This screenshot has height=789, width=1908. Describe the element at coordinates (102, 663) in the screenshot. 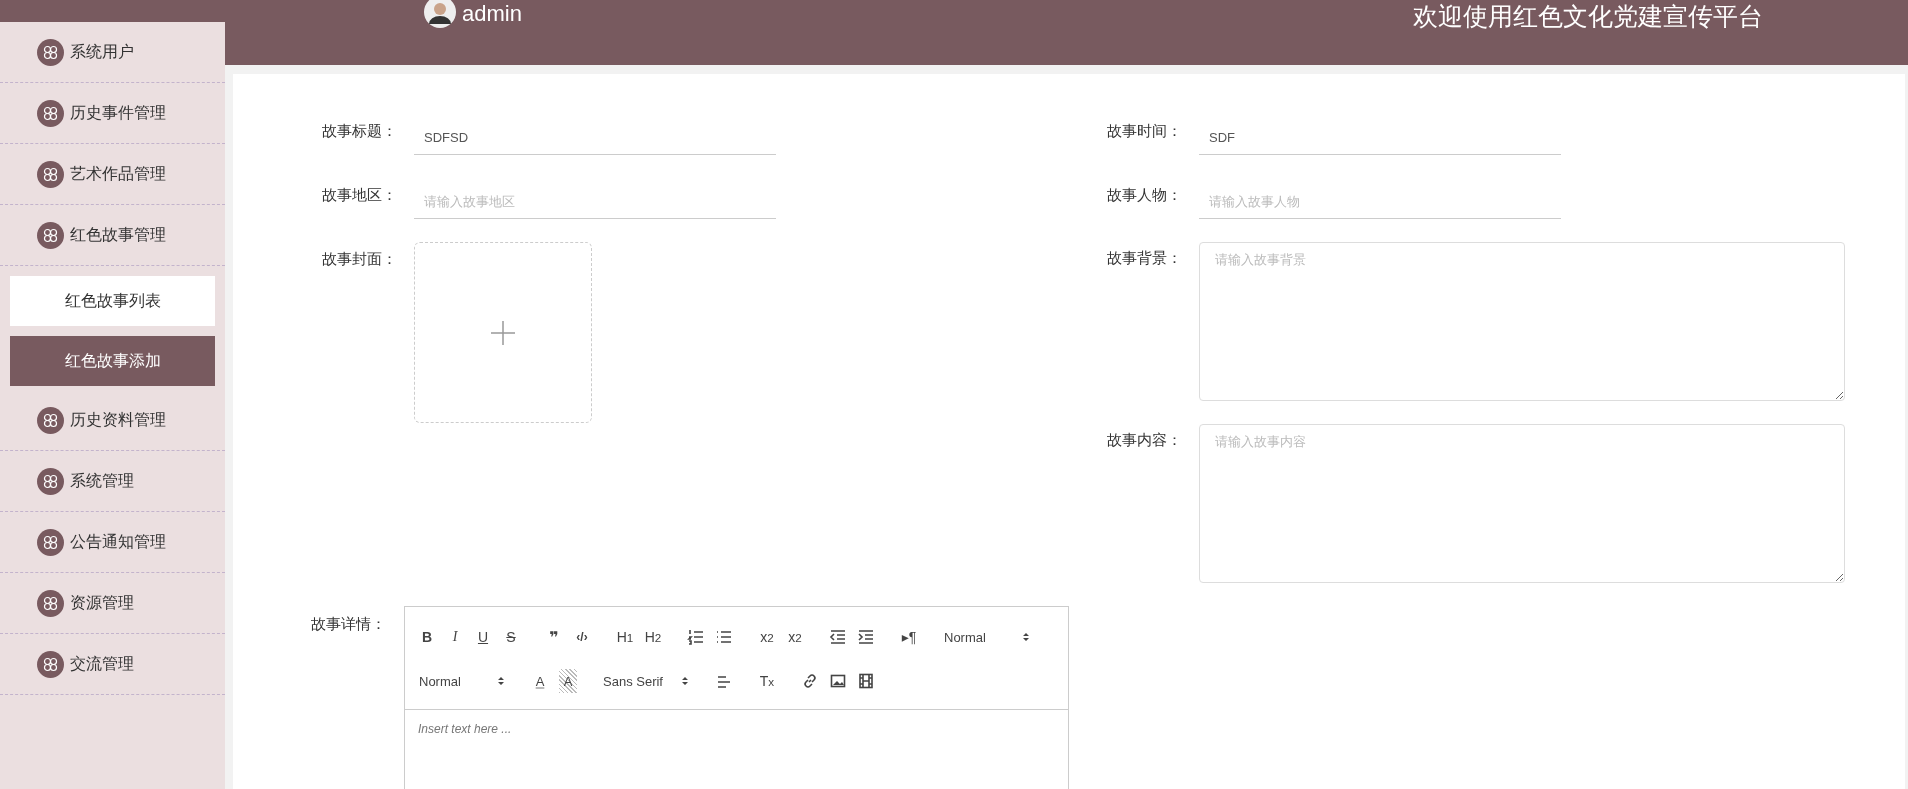

I see `menu-label: 交流管理` at that location.